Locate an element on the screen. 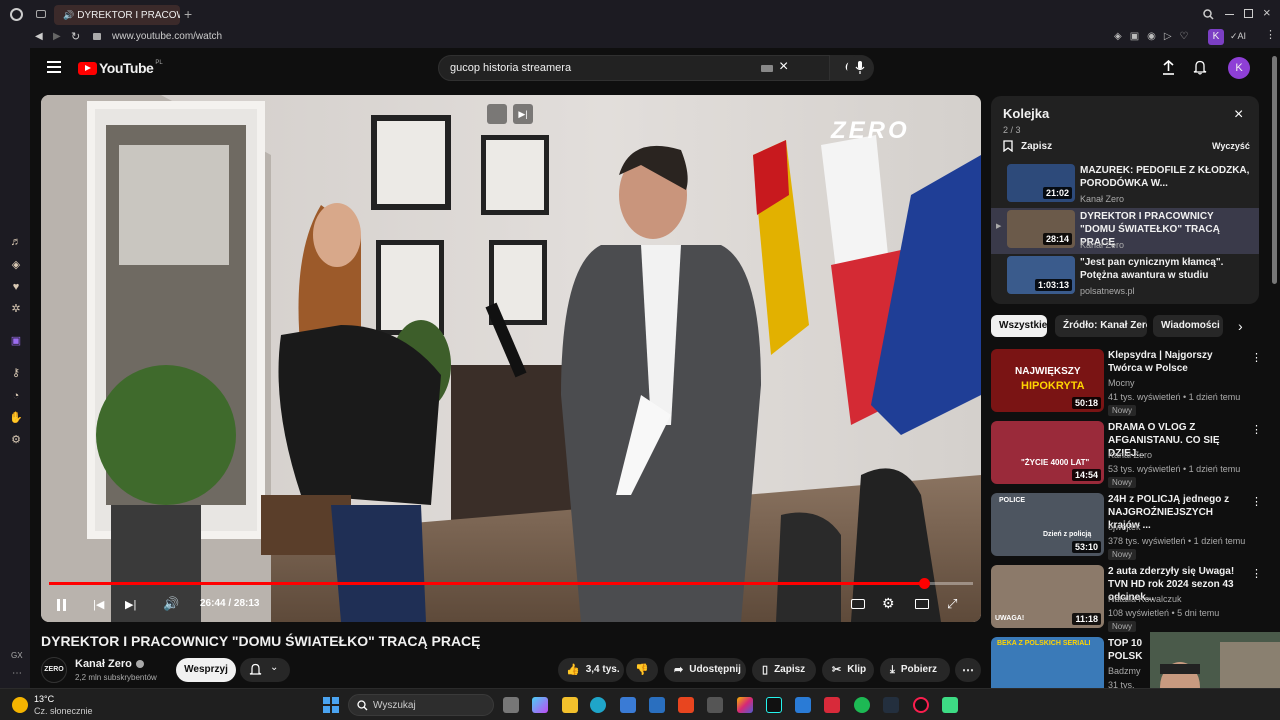  sidebar-key-icon: ⚷ is located at coordinates (16, 373).